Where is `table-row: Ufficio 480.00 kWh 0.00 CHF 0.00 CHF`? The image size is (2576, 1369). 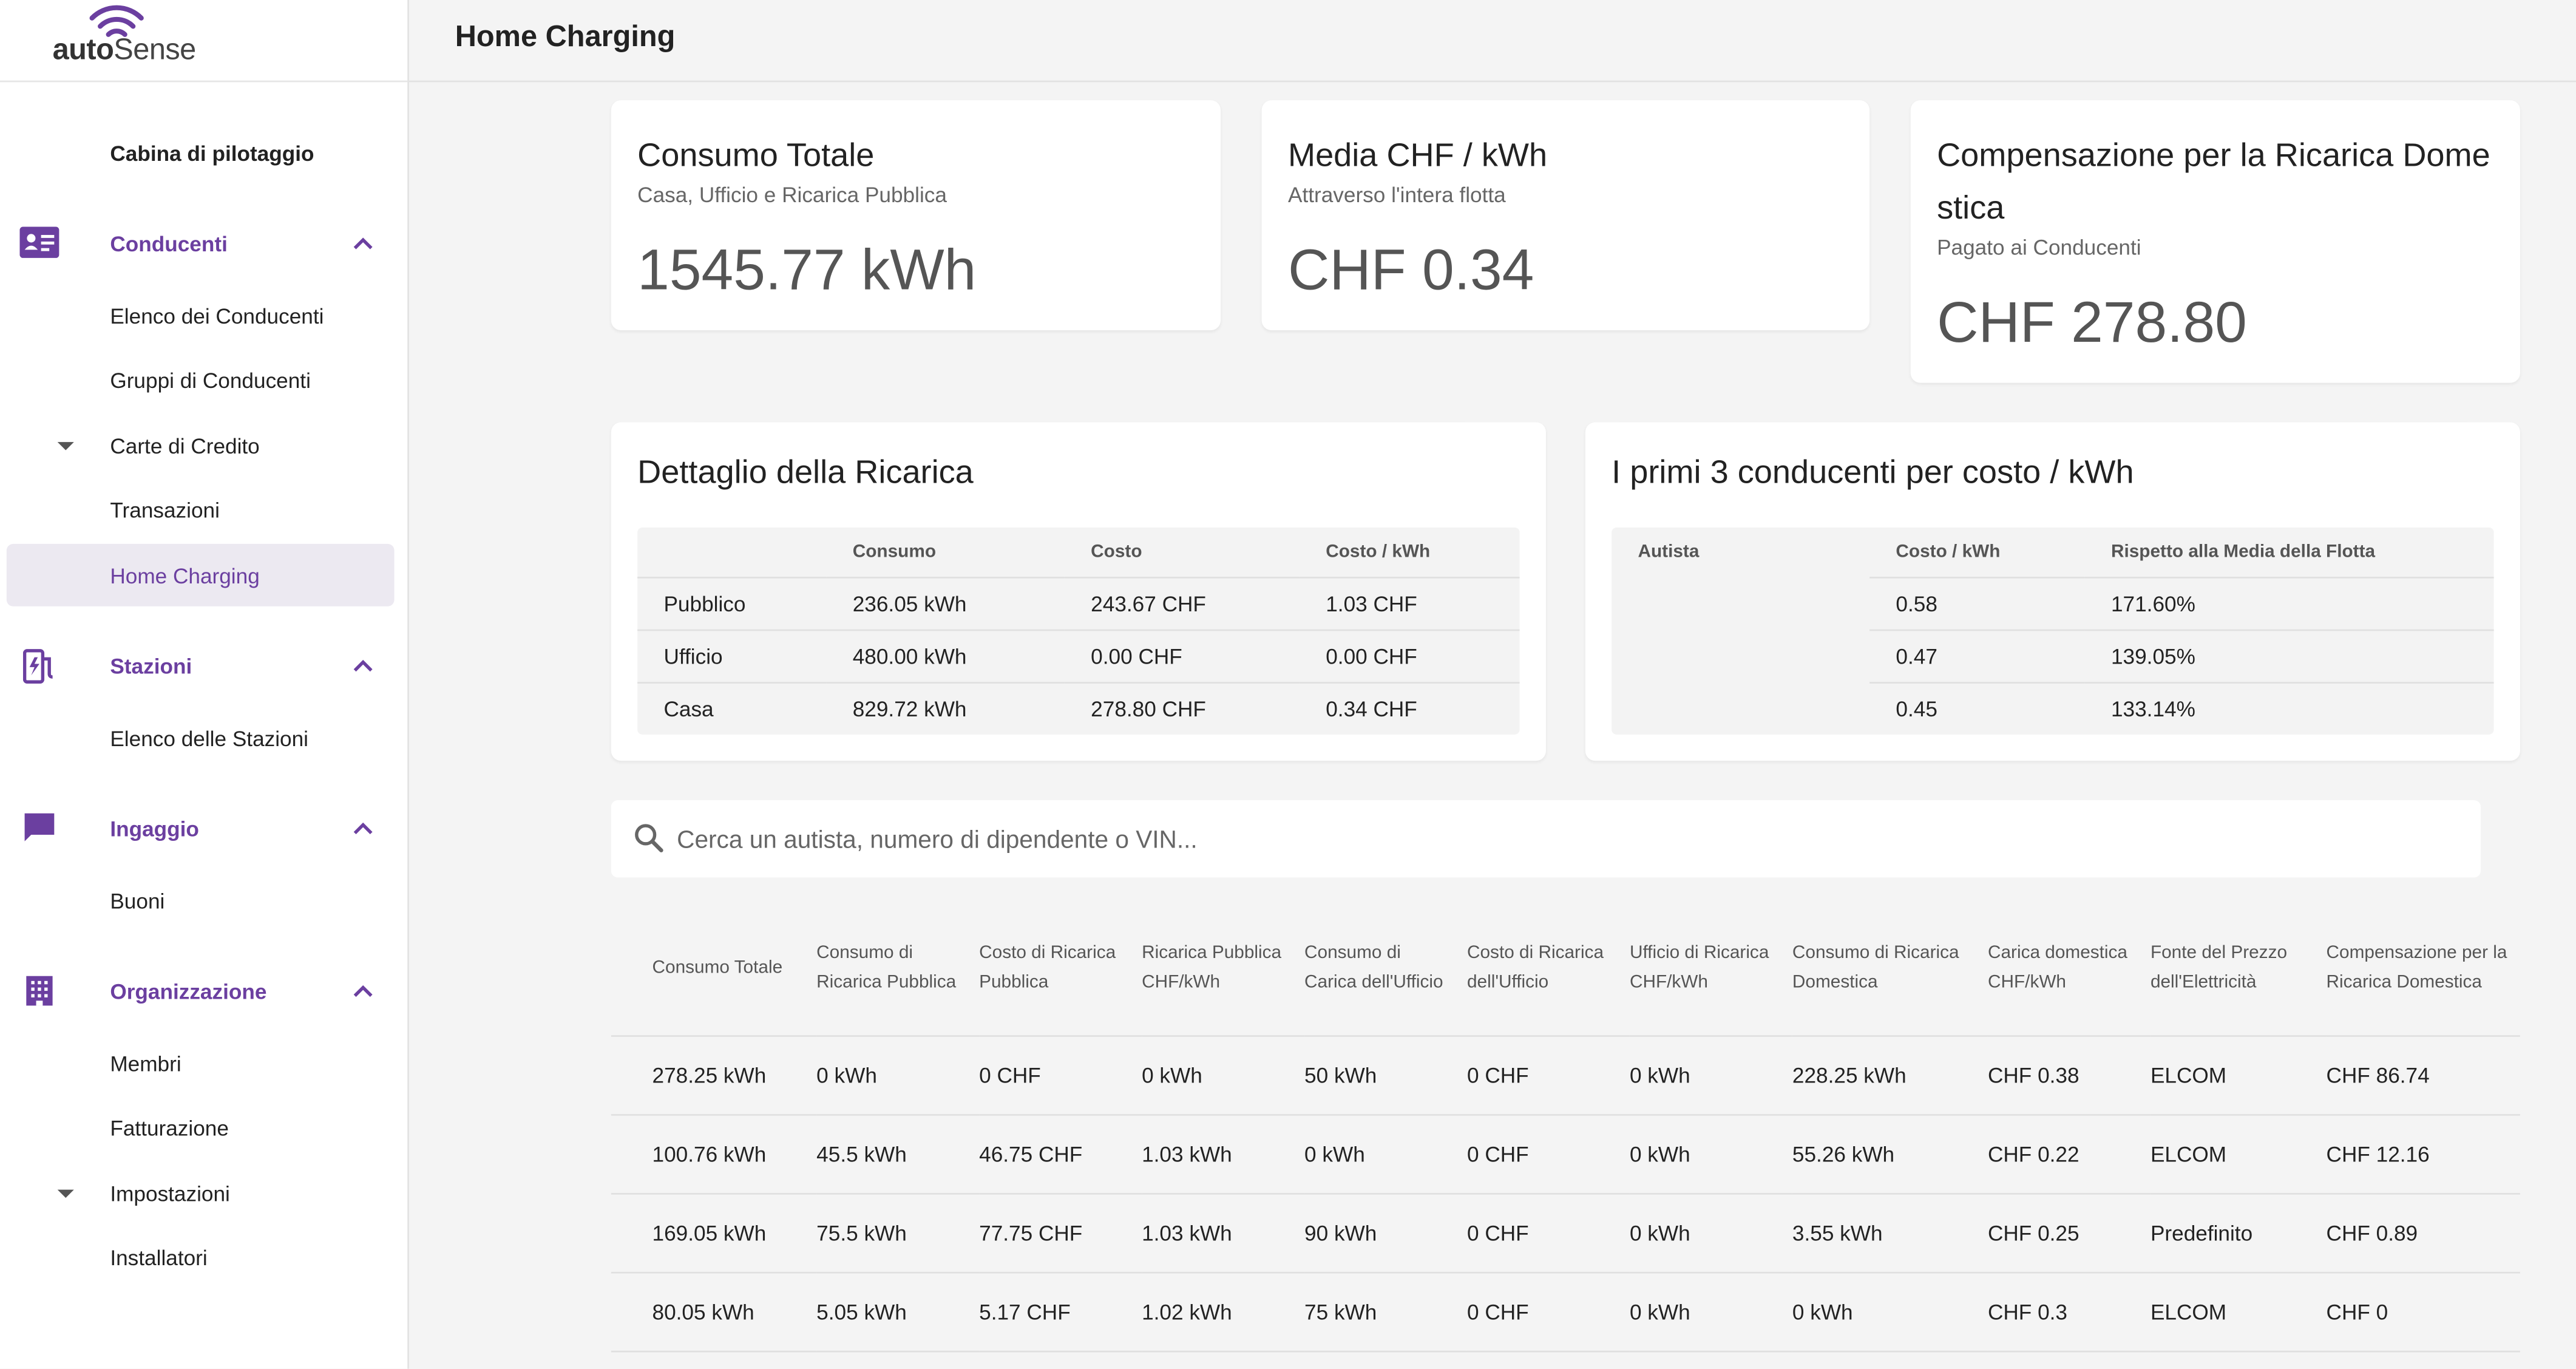 table-row: Ufficio 480.00 kWh 0.00 CHF 0.00 CHF is located at coordinates (1078, 656).